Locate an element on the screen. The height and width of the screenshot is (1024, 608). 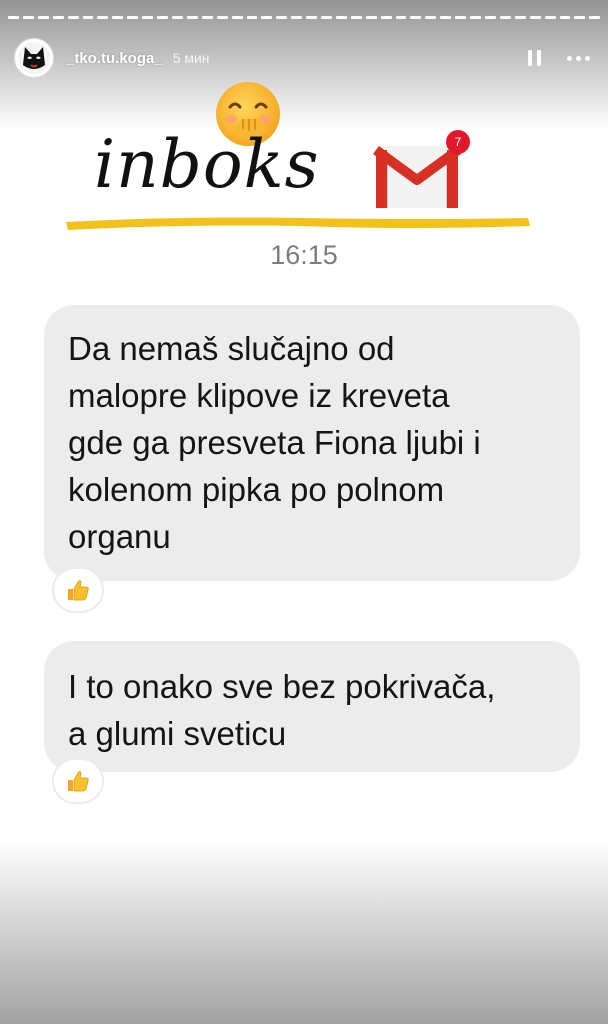
story-progress-bar is located at coordinates (304, 17).